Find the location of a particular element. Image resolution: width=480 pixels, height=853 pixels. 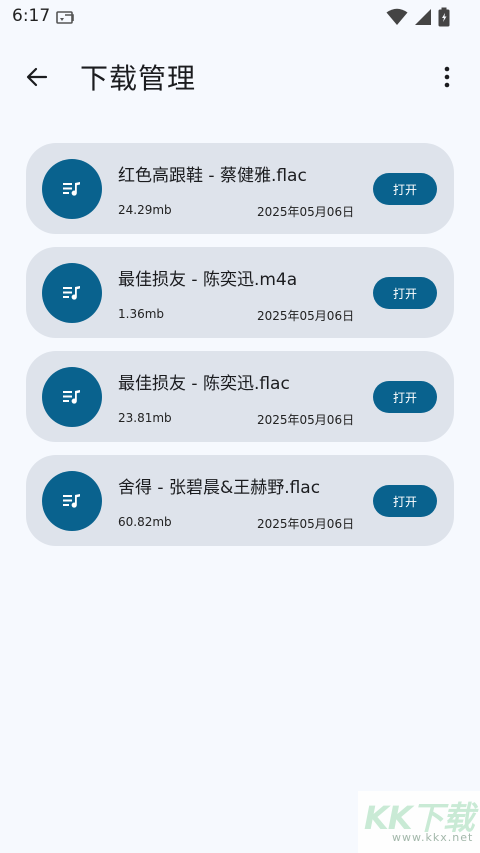

file-size: 24.29mb is located at coordinates (145, 210).